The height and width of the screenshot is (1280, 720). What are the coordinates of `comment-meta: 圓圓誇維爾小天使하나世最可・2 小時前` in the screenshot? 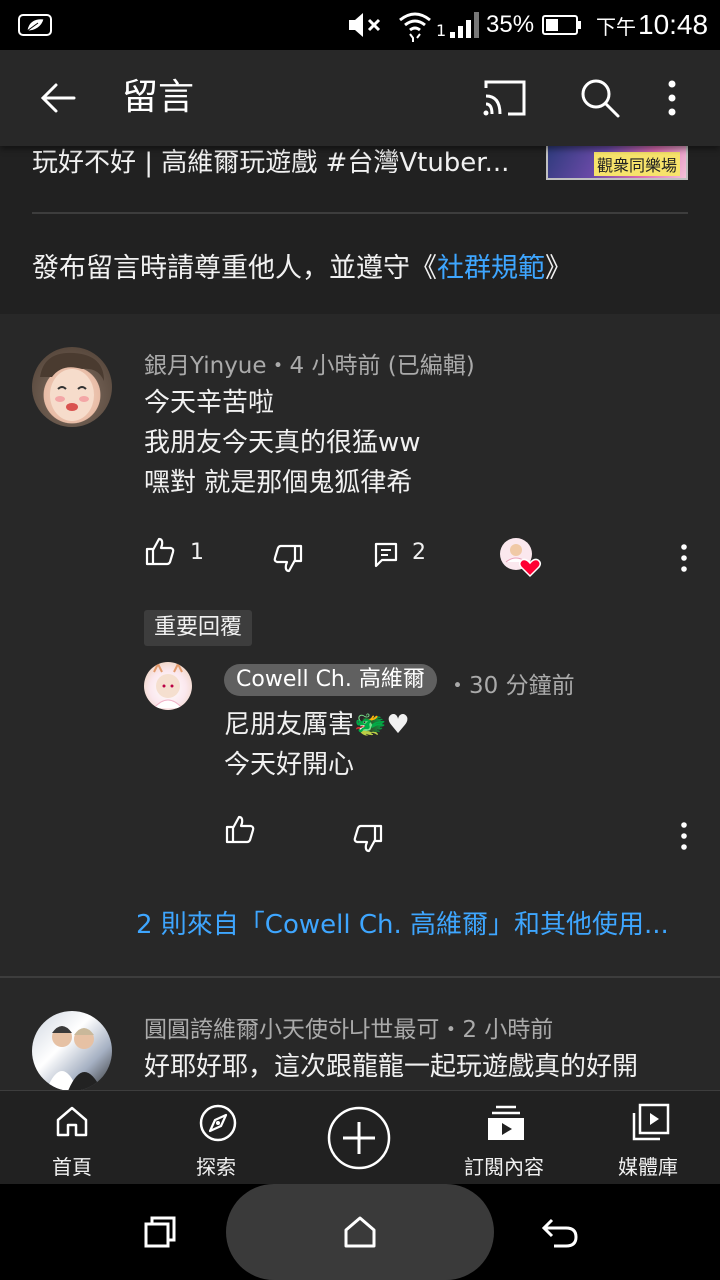 It's located at (348, 1027).